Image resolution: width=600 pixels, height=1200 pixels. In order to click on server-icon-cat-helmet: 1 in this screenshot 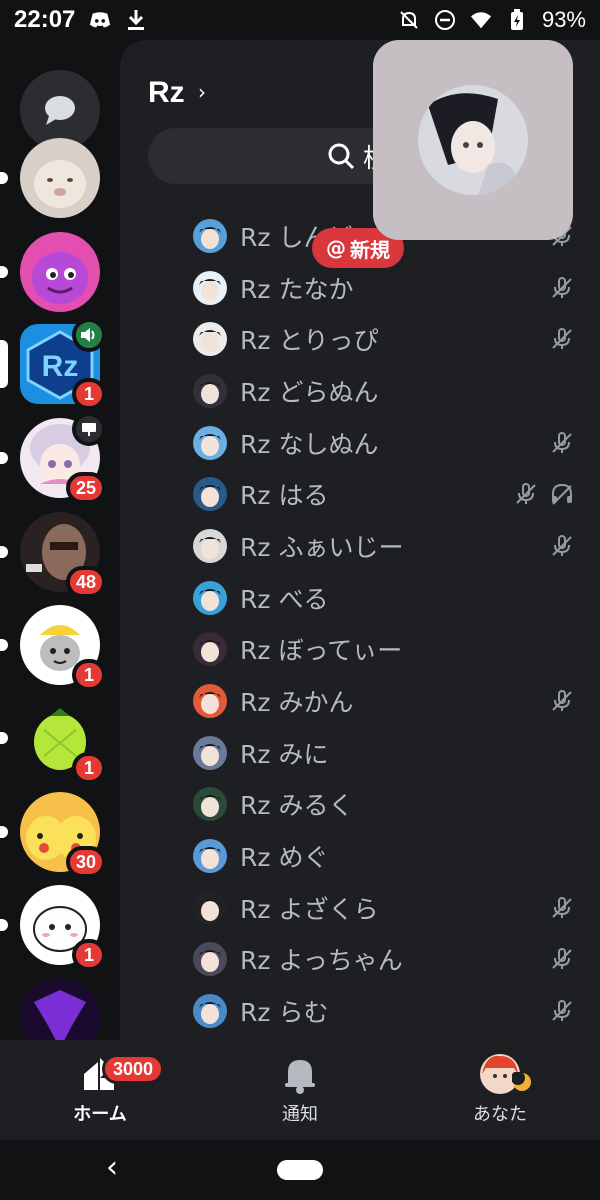, I will do `click(53, 648)`.